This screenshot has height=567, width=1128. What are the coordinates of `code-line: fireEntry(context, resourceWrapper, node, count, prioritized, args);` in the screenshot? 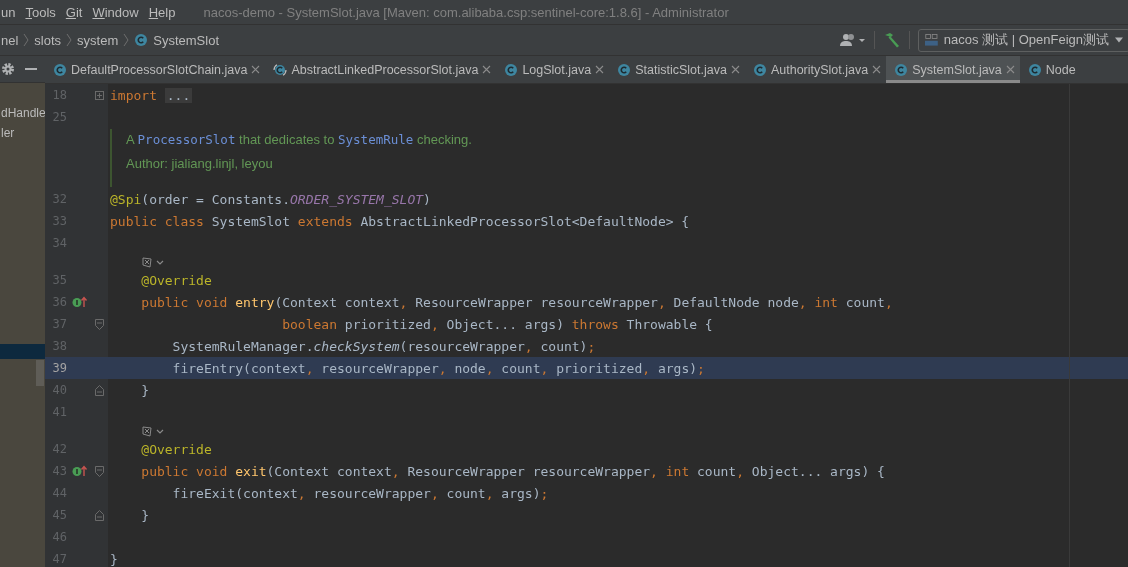 It's located at (438, 368).